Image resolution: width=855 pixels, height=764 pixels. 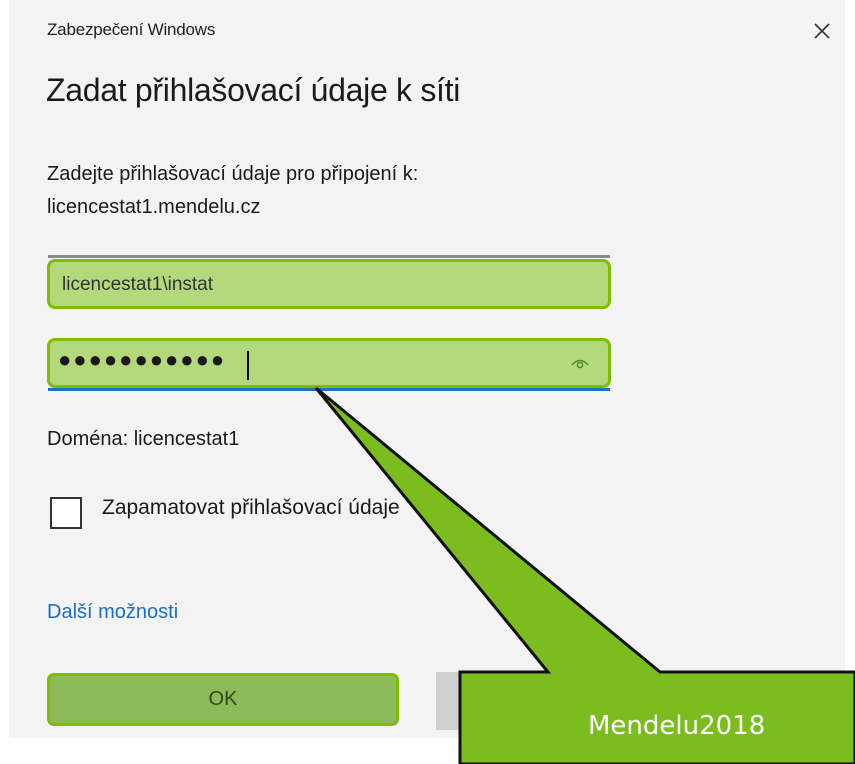 What do you see at coordinates (253, 90) in the screenshot?
I see `dialog-heading: Zadat přihlašovací údaje k síti` at bounding box center [253, 90].